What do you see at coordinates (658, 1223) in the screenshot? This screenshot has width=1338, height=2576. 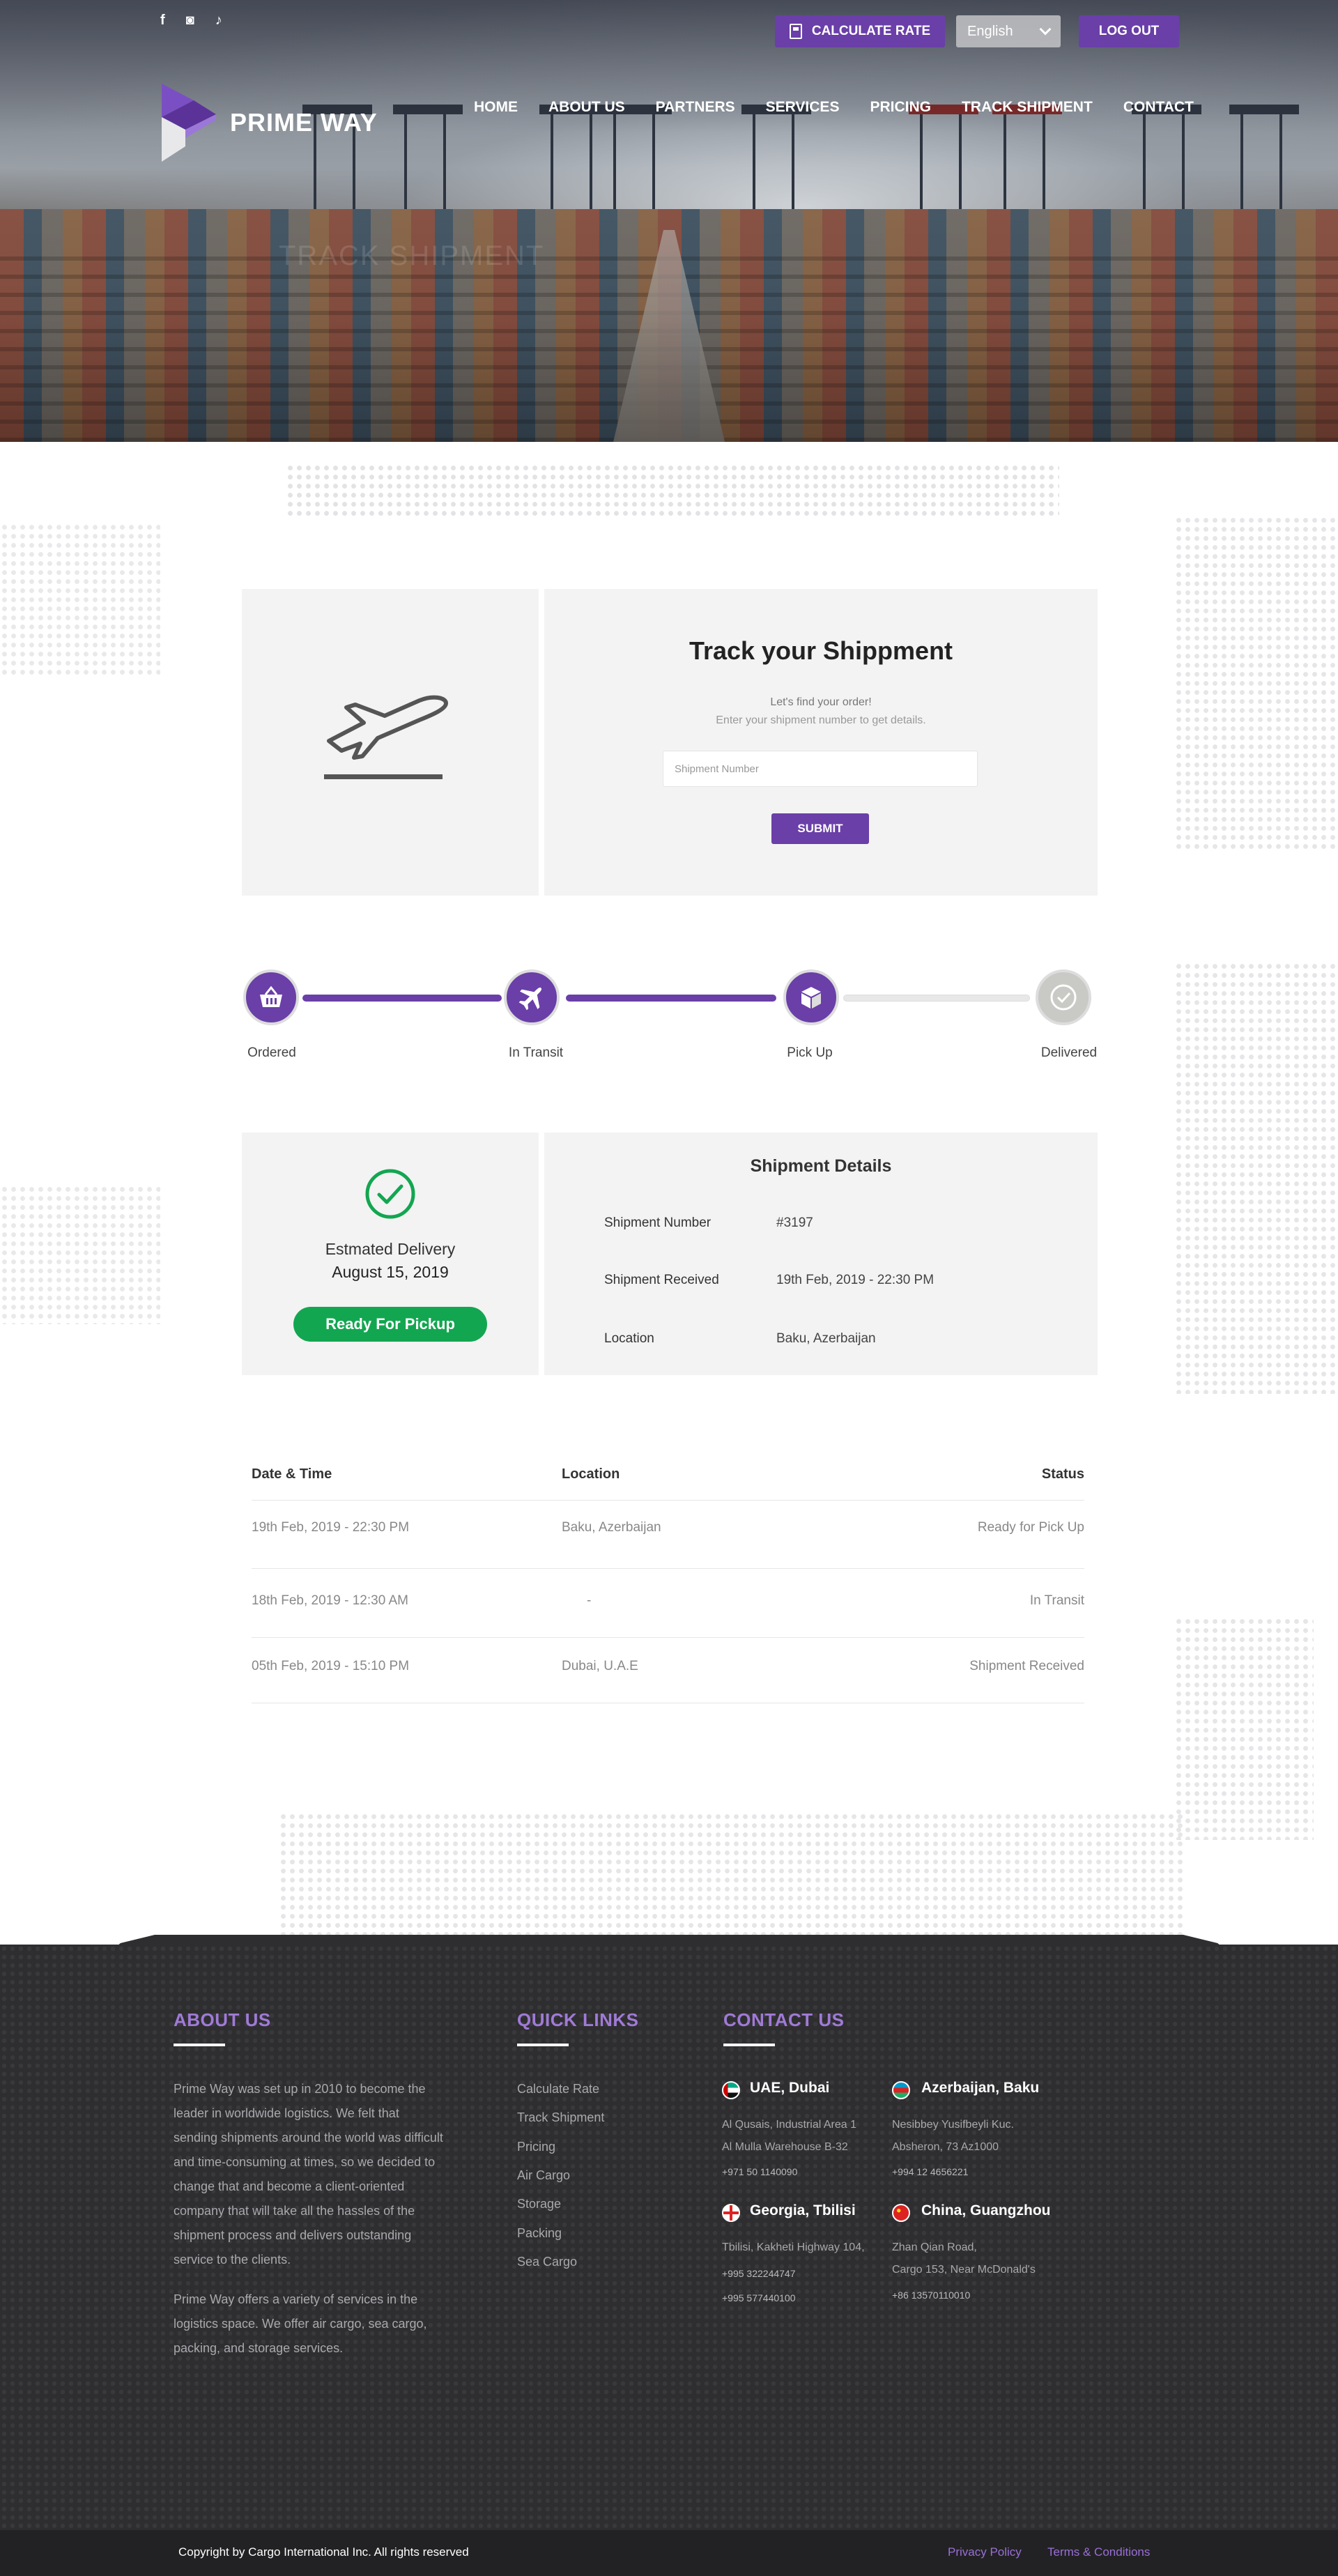 I see `detail-label: Shipment Number` at bounding box center [658, 1223].